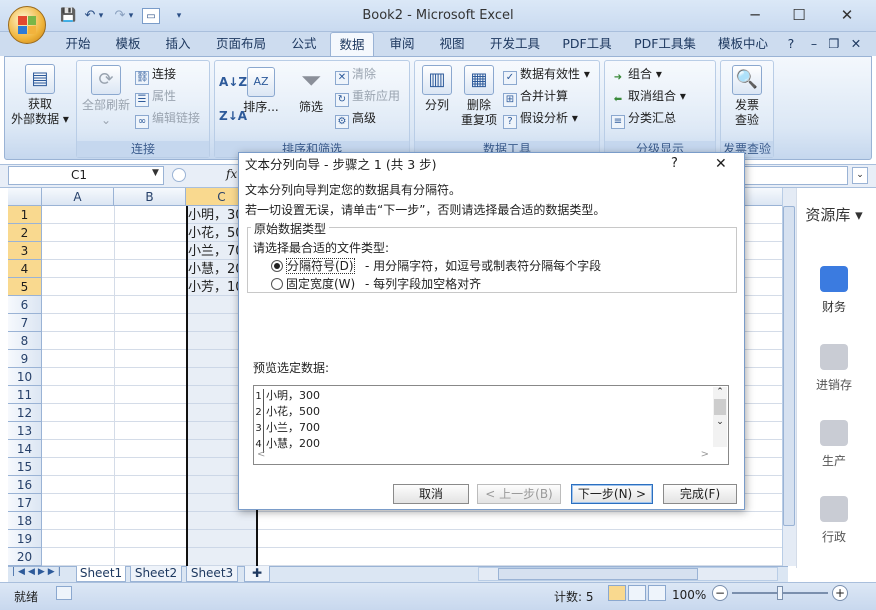 This screenshot has width=876, height=610. What do you see at coordinates (721, 164) in the screenshot?
I see `dialog-close-button: ✕` at bounding box center [721, 164].